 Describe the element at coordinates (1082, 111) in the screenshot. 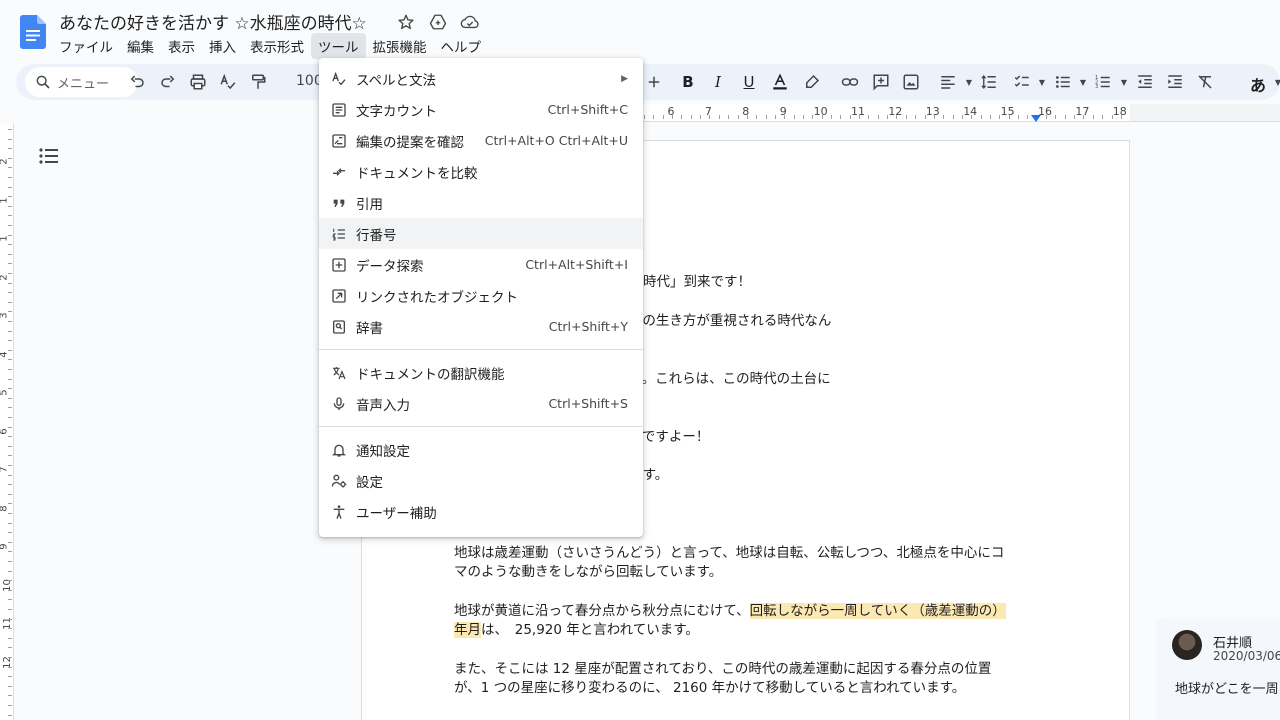

I see `ruler-number: 17` at that location.